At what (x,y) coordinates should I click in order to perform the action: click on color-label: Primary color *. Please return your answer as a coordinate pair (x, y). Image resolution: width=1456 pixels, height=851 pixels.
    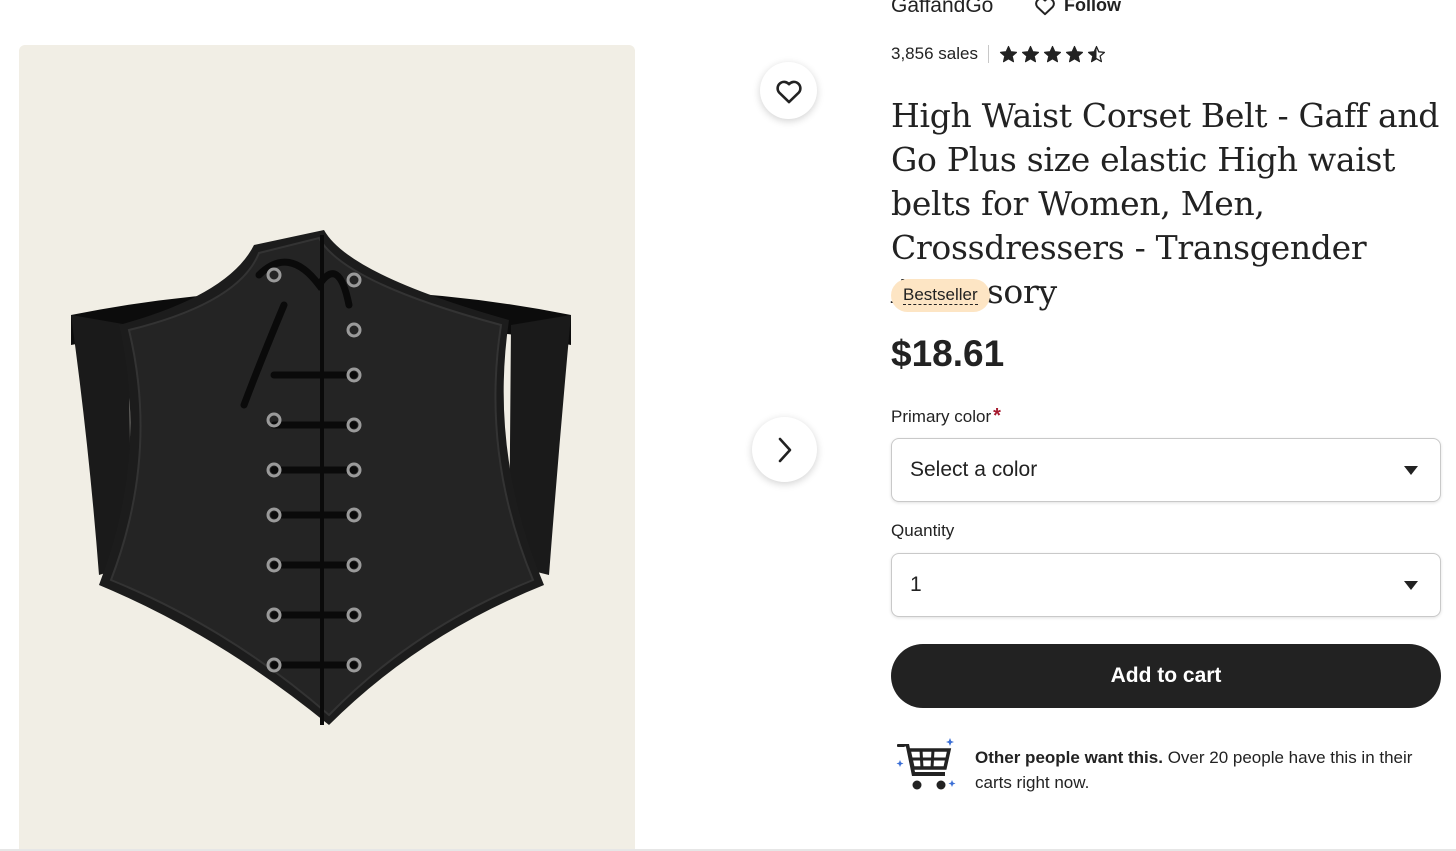
    Looking at the image, I should click on (946, 416).